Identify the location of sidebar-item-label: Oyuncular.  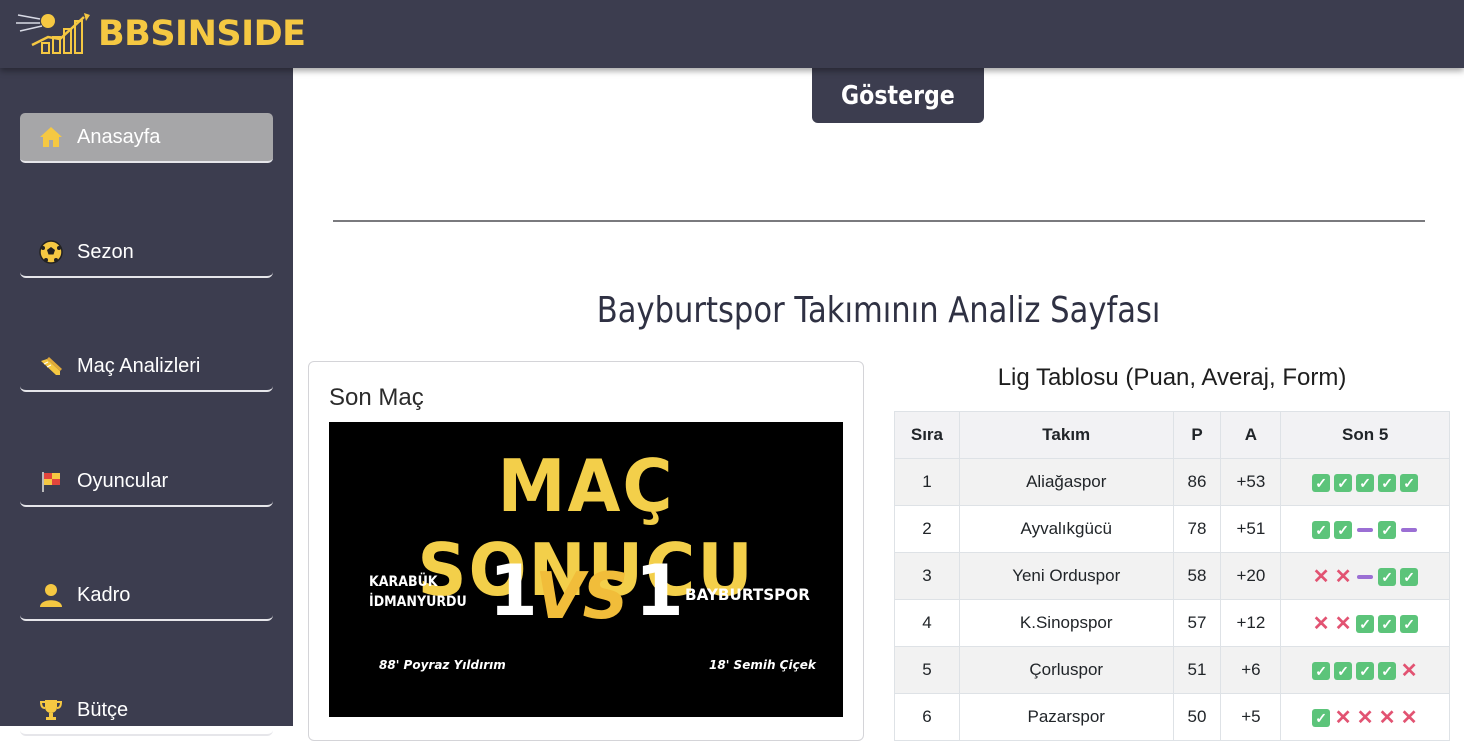
(123, 480).